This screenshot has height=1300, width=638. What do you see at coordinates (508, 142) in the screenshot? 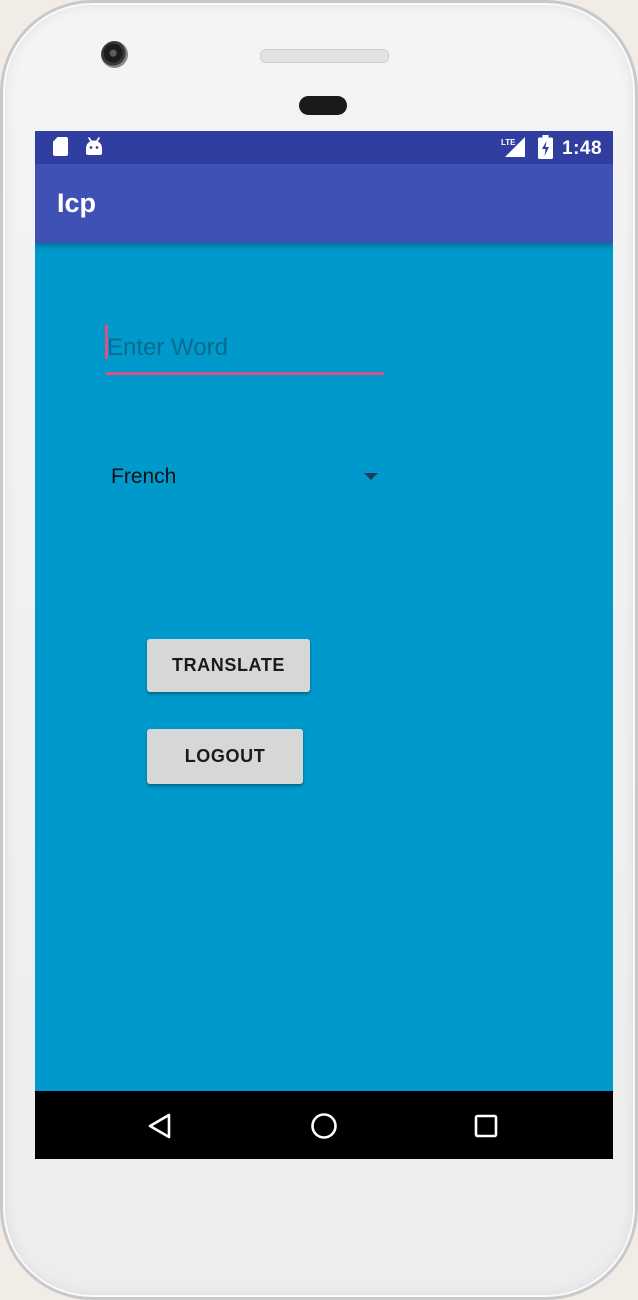
I see `network-type-label: LTE` at bounding box center [508, 142].